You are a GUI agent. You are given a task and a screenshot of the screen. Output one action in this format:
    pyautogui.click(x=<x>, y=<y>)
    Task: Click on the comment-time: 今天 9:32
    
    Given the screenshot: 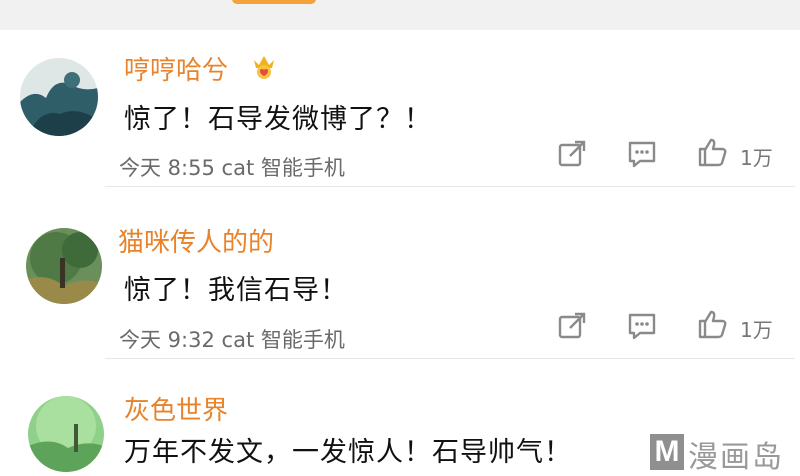 What is the action you would take?
    pyautogui.click(x=167, y=340)
    